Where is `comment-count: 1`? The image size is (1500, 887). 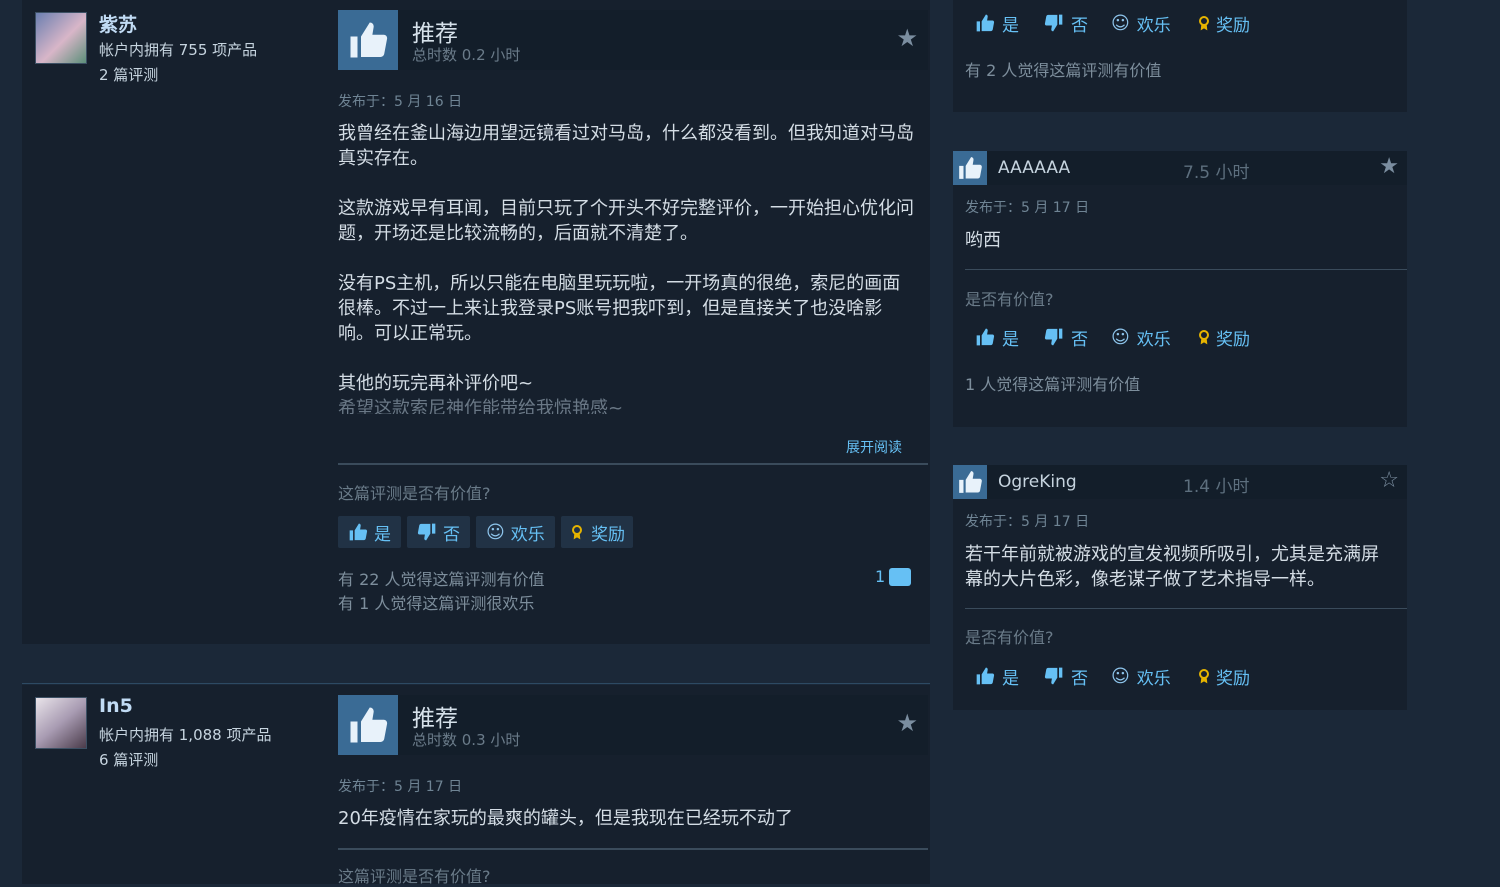 comment-count: 1 is located at coordinates (880, 576).